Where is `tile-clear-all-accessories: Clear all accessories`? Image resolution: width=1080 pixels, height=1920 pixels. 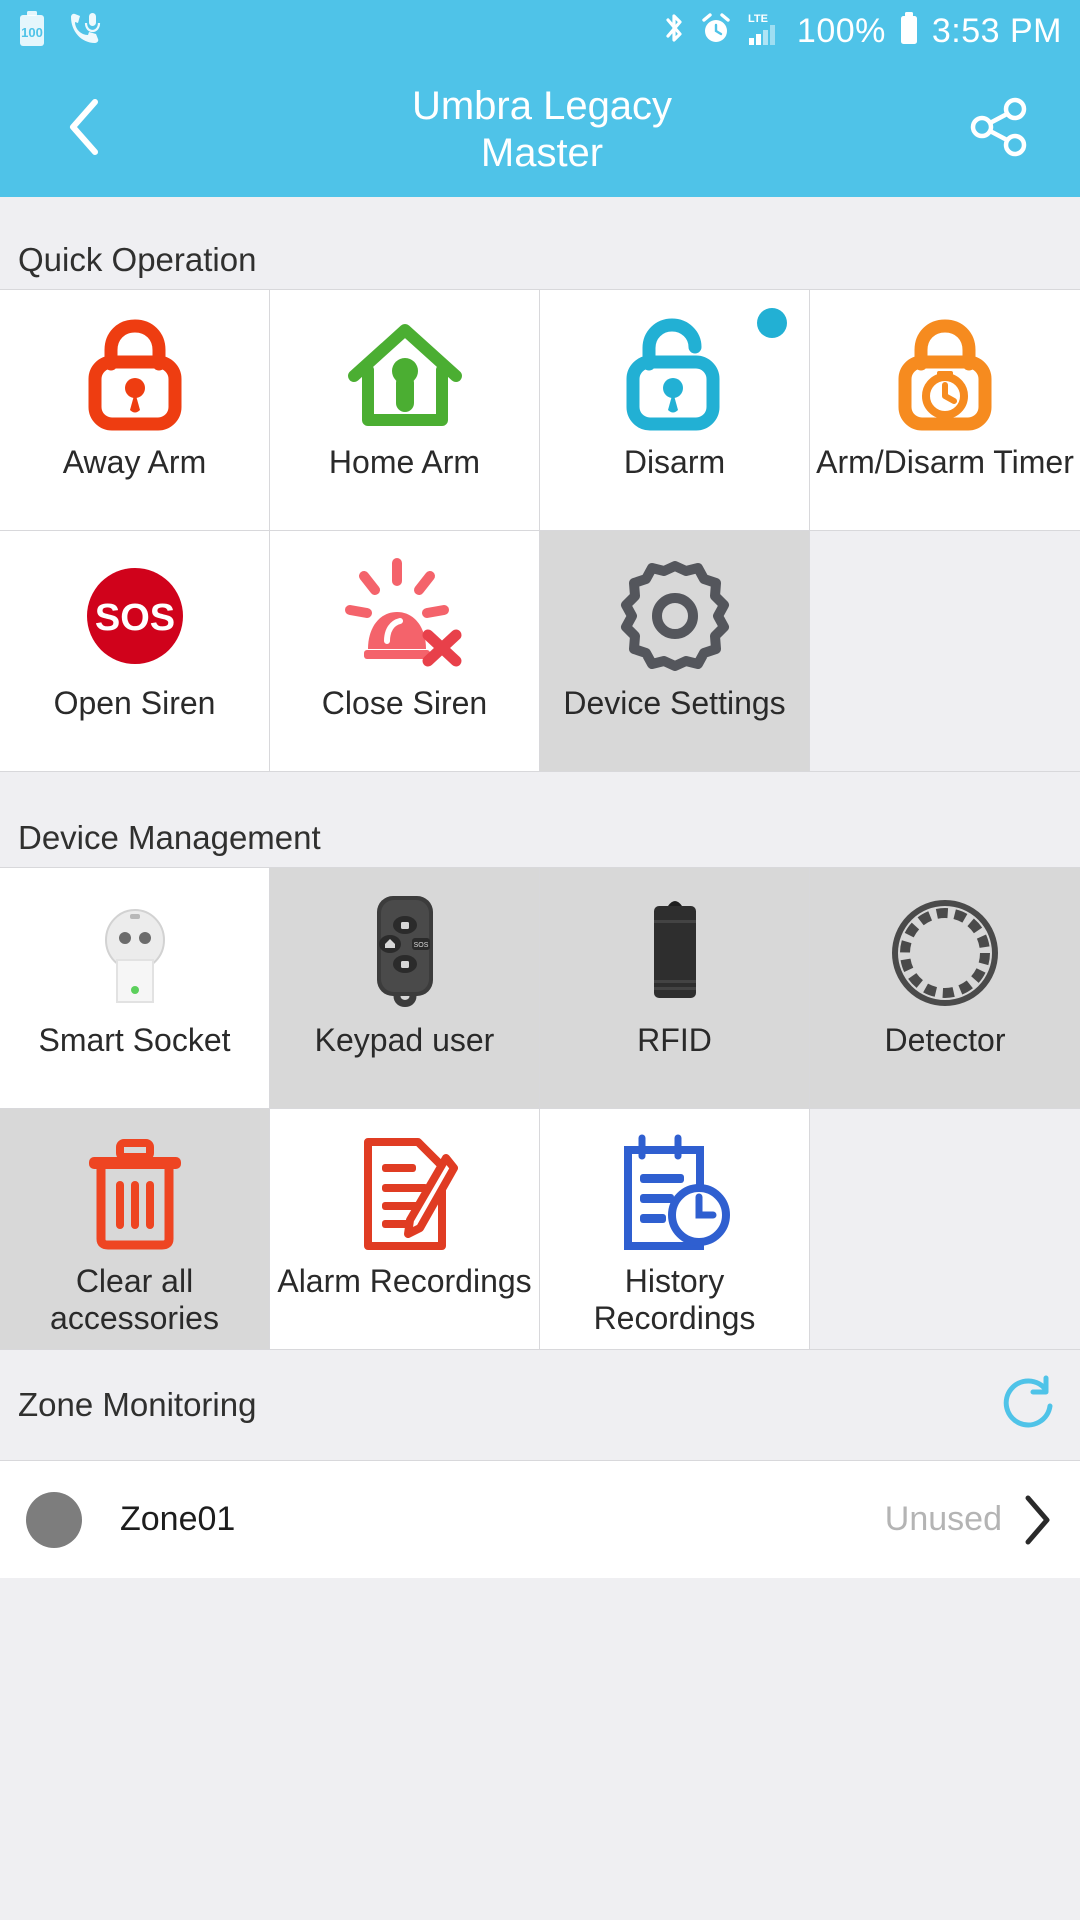
tile-clear-all-accessories: Clear all accessories is located at coordinates (135, 1229).